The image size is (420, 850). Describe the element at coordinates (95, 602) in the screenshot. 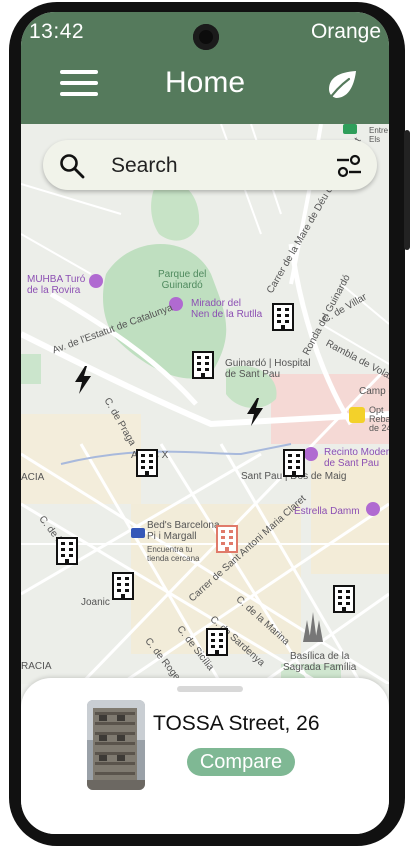

I see `map-label-joanic: Joanic` at that location.